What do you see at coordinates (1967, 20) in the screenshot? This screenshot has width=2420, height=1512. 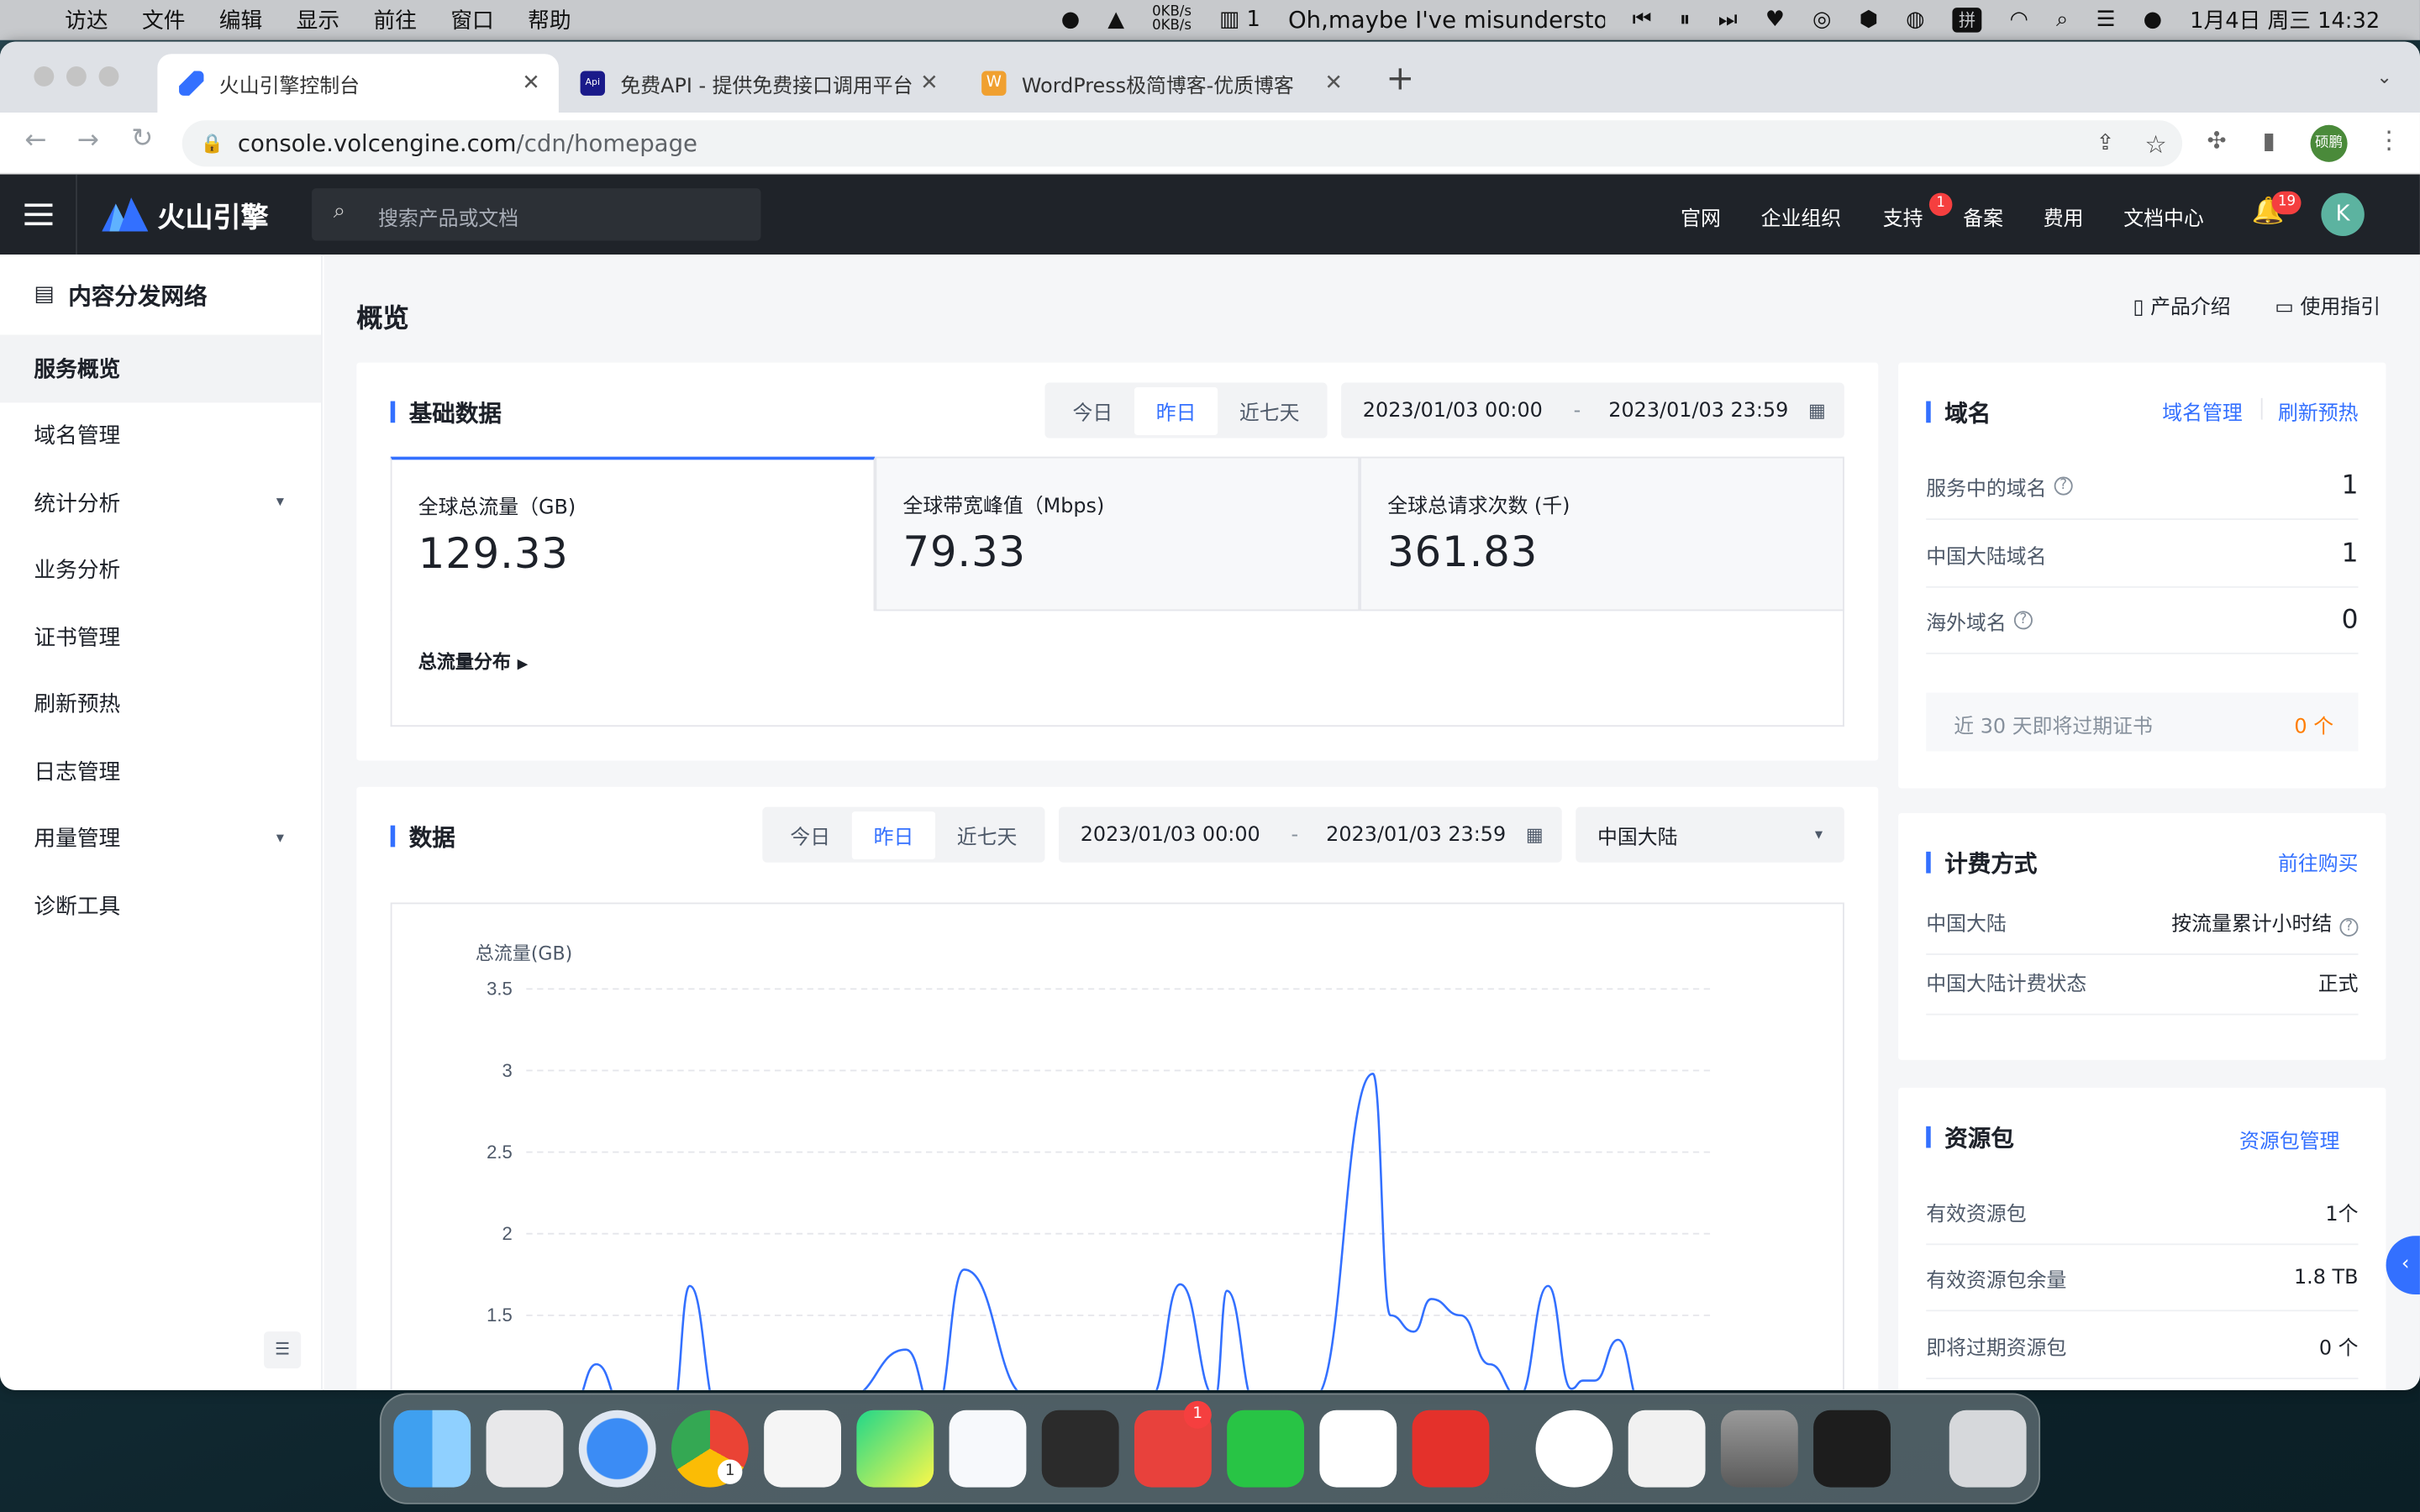 I see `ime-indicator: 拼` at bounding box center [1967, 20].